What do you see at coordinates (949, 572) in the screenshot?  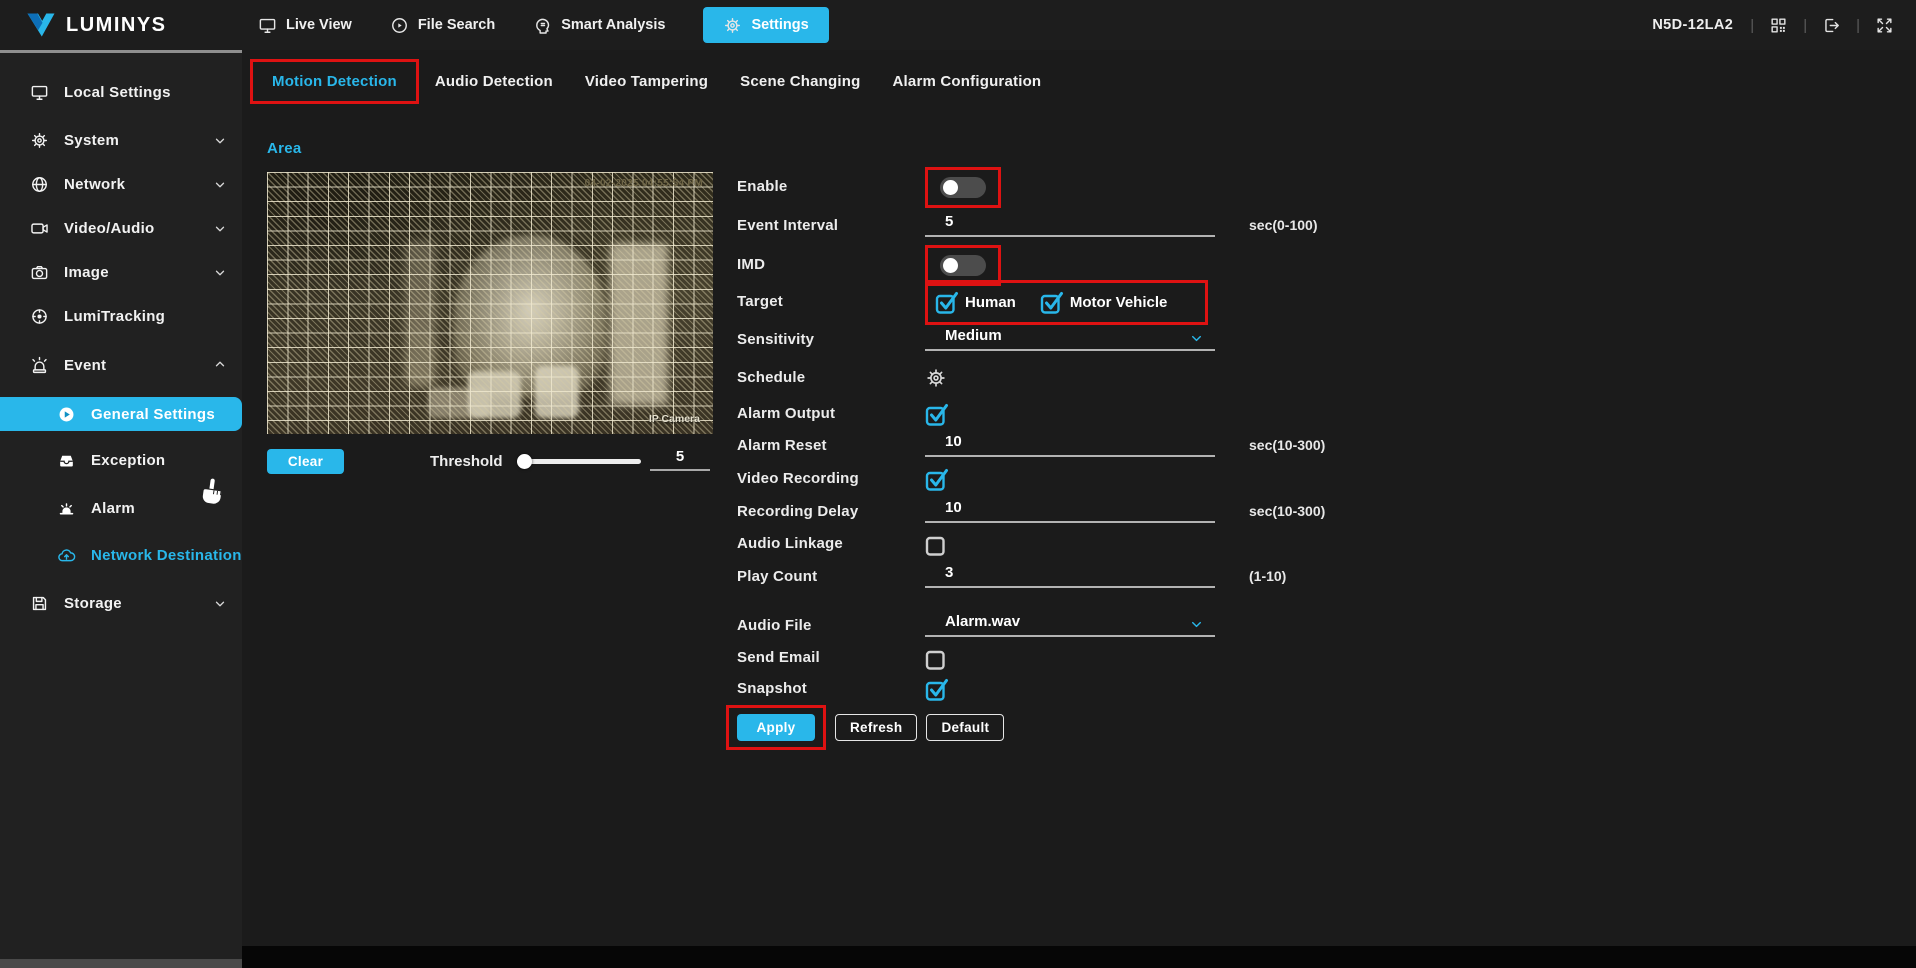 I see `input-value: 3` at bounding box center [949, 572].